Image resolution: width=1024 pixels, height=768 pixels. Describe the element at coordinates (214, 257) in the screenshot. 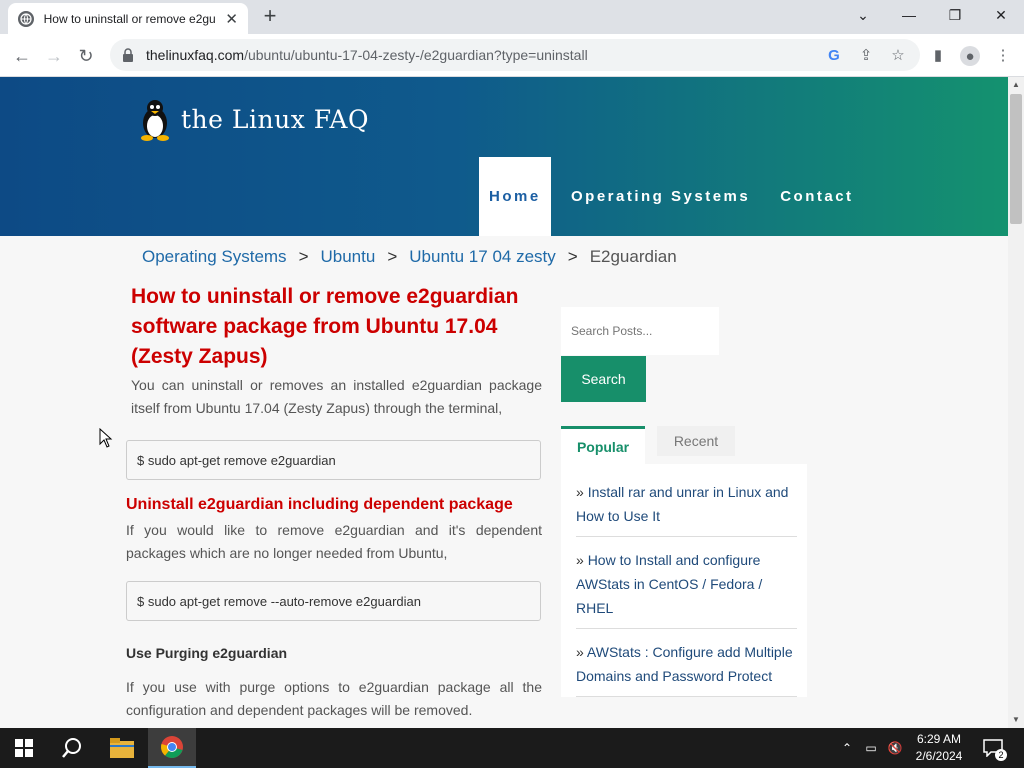

I see `breadcrumb-operating-systems: Operating Systems` at that location.